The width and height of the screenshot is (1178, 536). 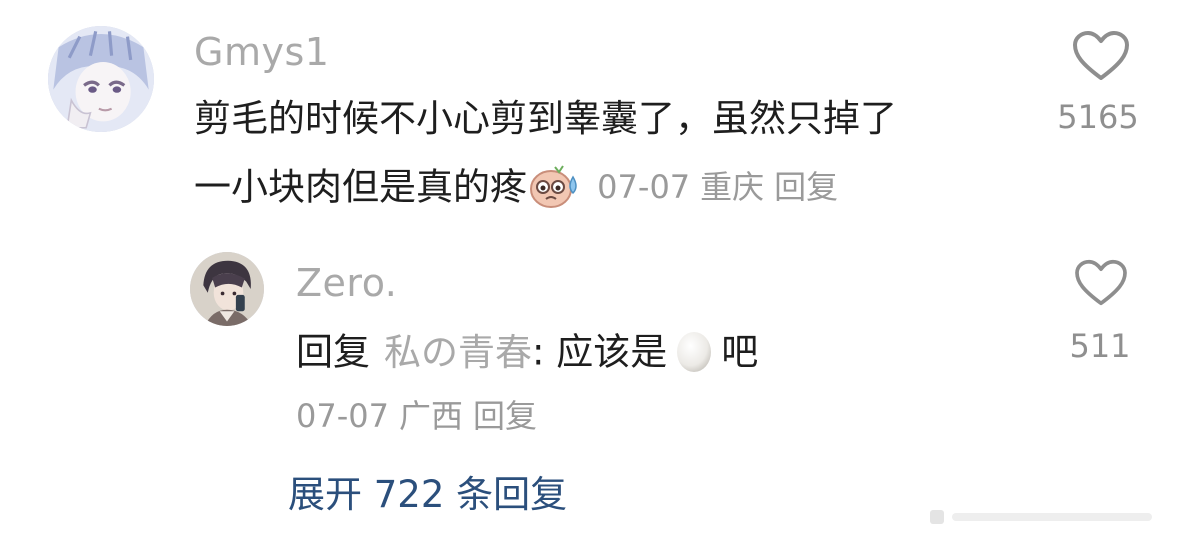 I want to click on sweat-face-emoji-icon, so click(x=554, y=186).